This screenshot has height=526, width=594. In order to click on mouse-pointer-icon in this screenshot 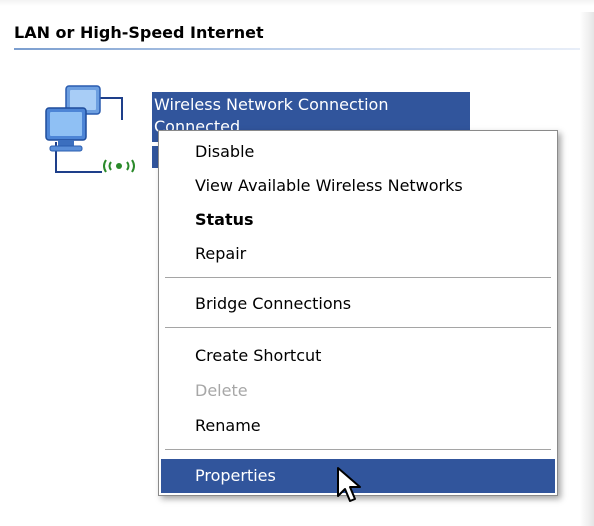, I will do `click(351, 486)`.